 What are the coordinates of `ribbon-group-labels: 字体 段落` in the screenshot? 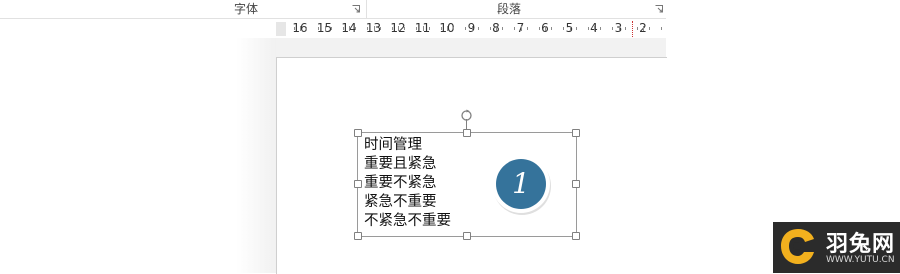 It's located at (333, 9).